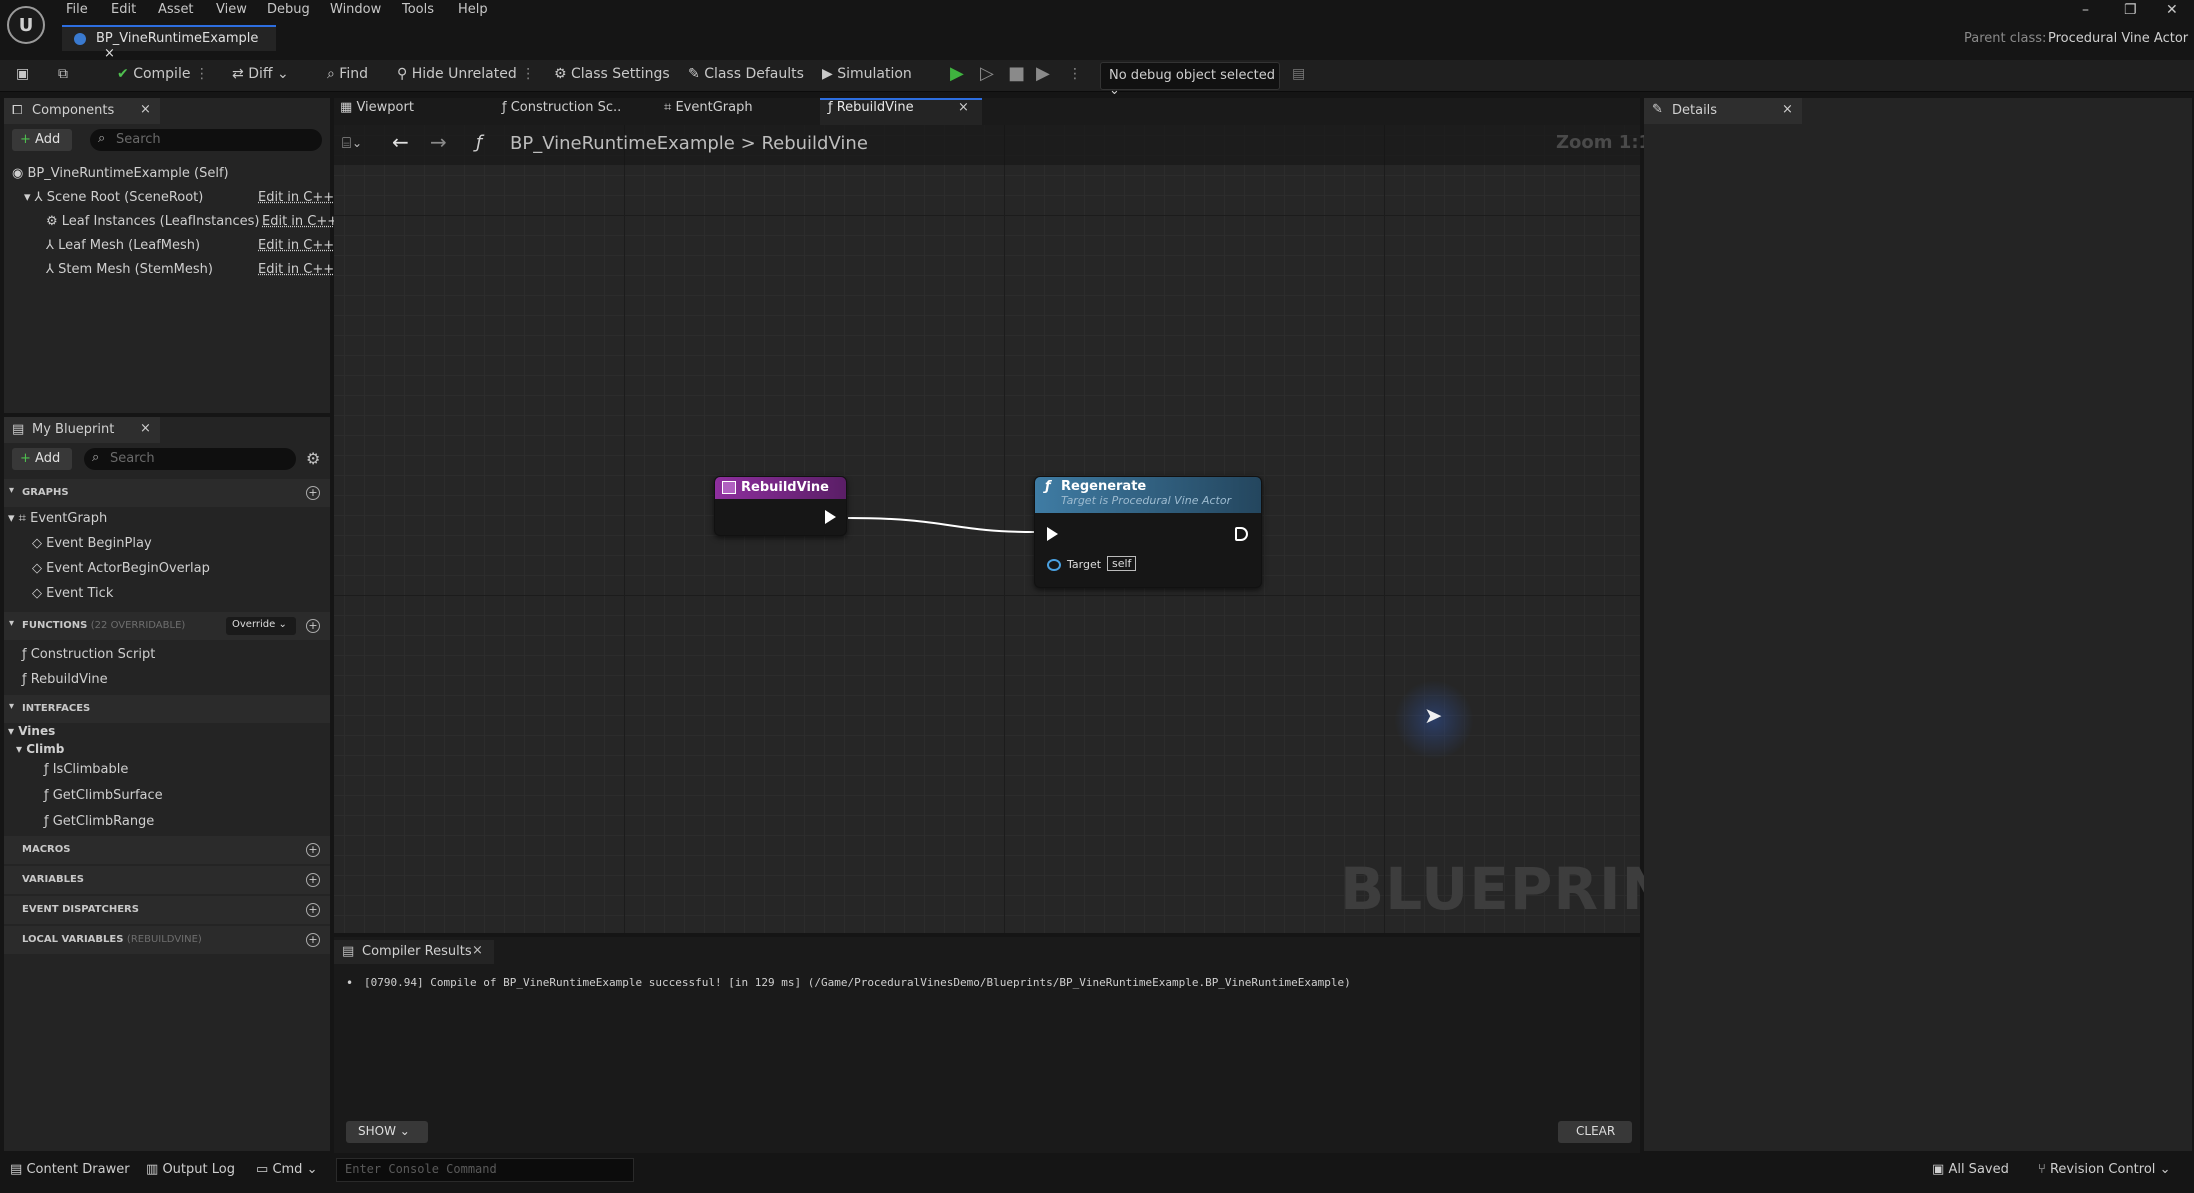 The height and width of the screenshot is (1193, 2194). What do you see at coordinates (123, 245) in the screenshot?
I see `component-item: ⅄ Leaf Mesh (LeafMesh)` at bounding box center [123, 245].